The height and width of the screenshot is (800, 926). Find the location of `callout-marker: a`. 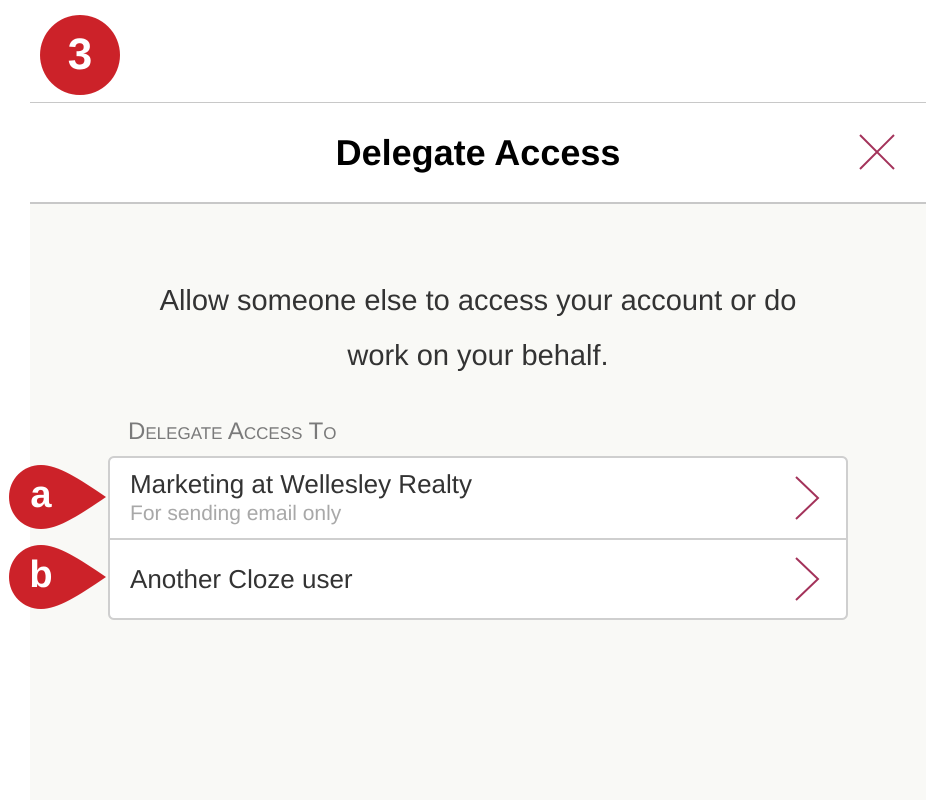

callout-marker: a is located at coordinates (58, 497).